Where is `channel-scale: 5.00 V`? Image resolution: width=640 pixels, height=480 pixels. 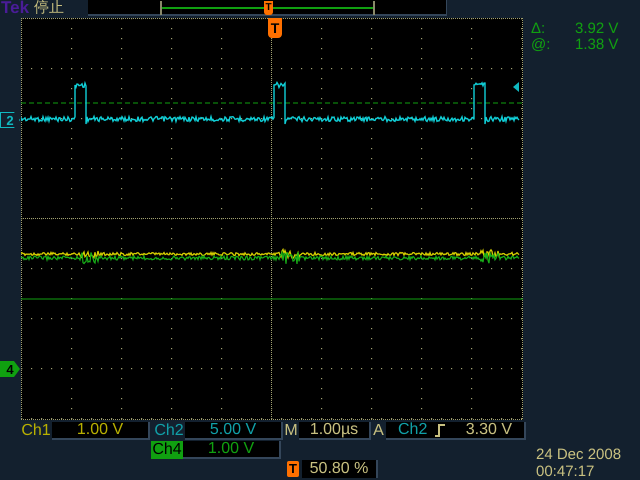
channel-scale: 5.00 V is located at coordinates (234, 431).